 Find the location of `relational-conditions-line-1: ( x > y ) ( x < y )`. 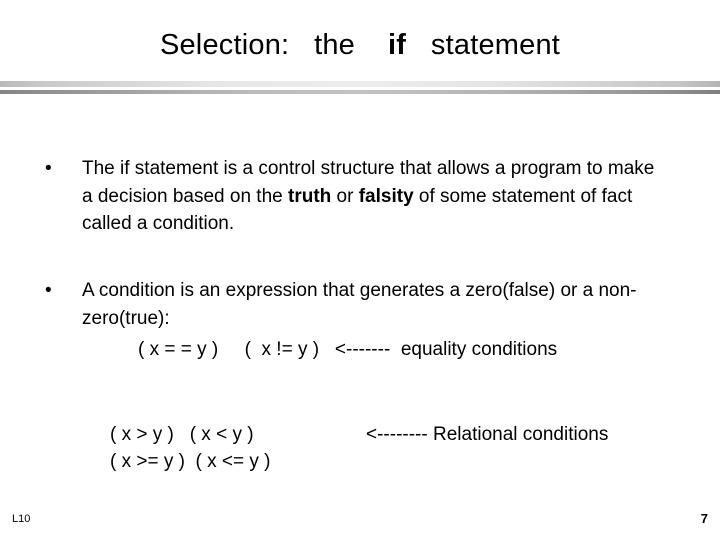

relational-conditions-line-1: ( x > y ) ( x < y ) is located at coordinates (182, 434).